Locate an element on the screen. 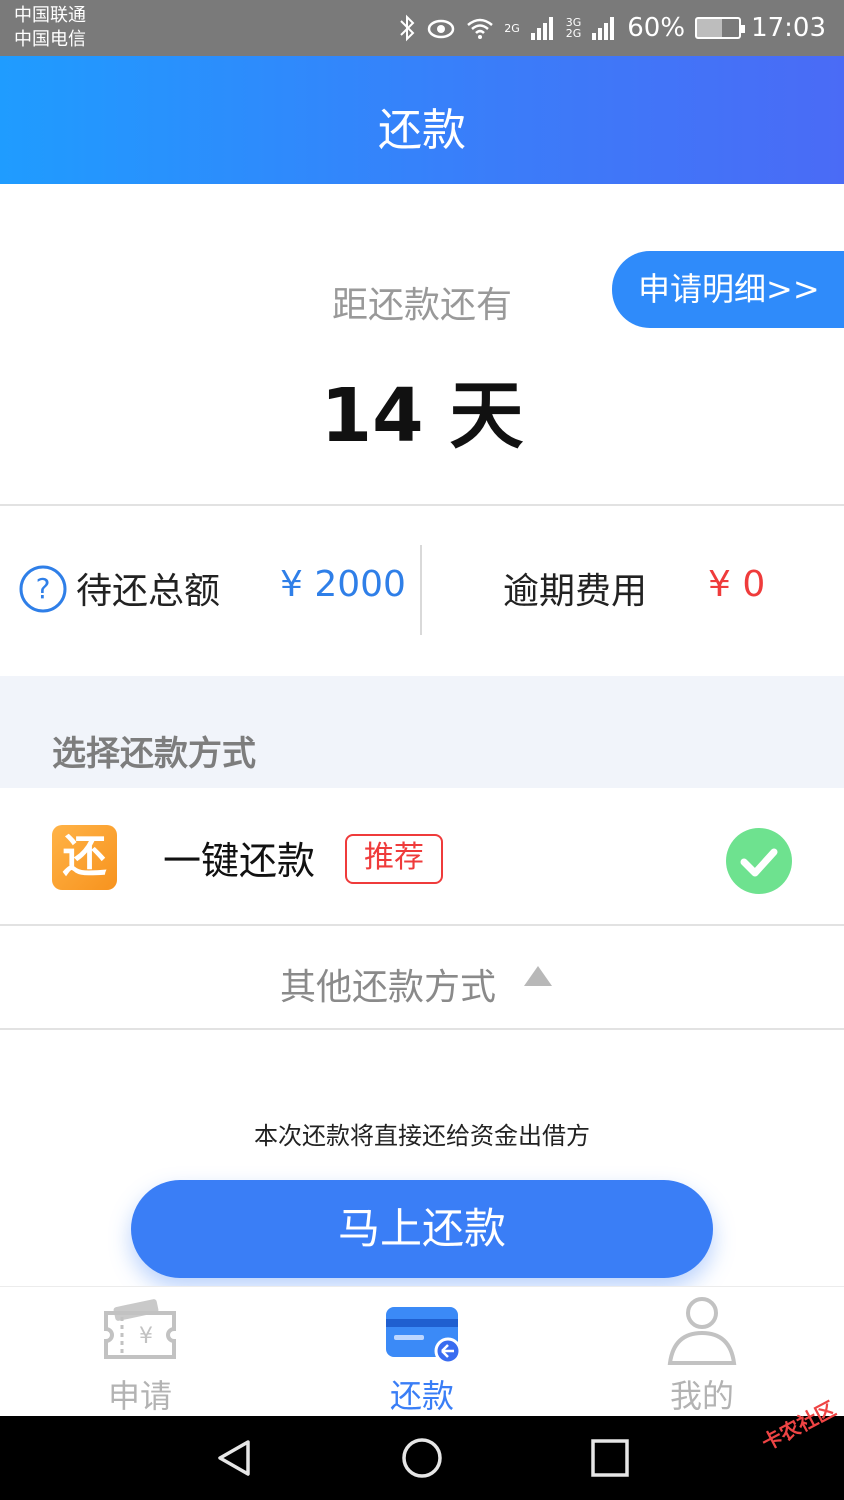  countdown-label: 距还款还有 is located at coordinates (421, 305).